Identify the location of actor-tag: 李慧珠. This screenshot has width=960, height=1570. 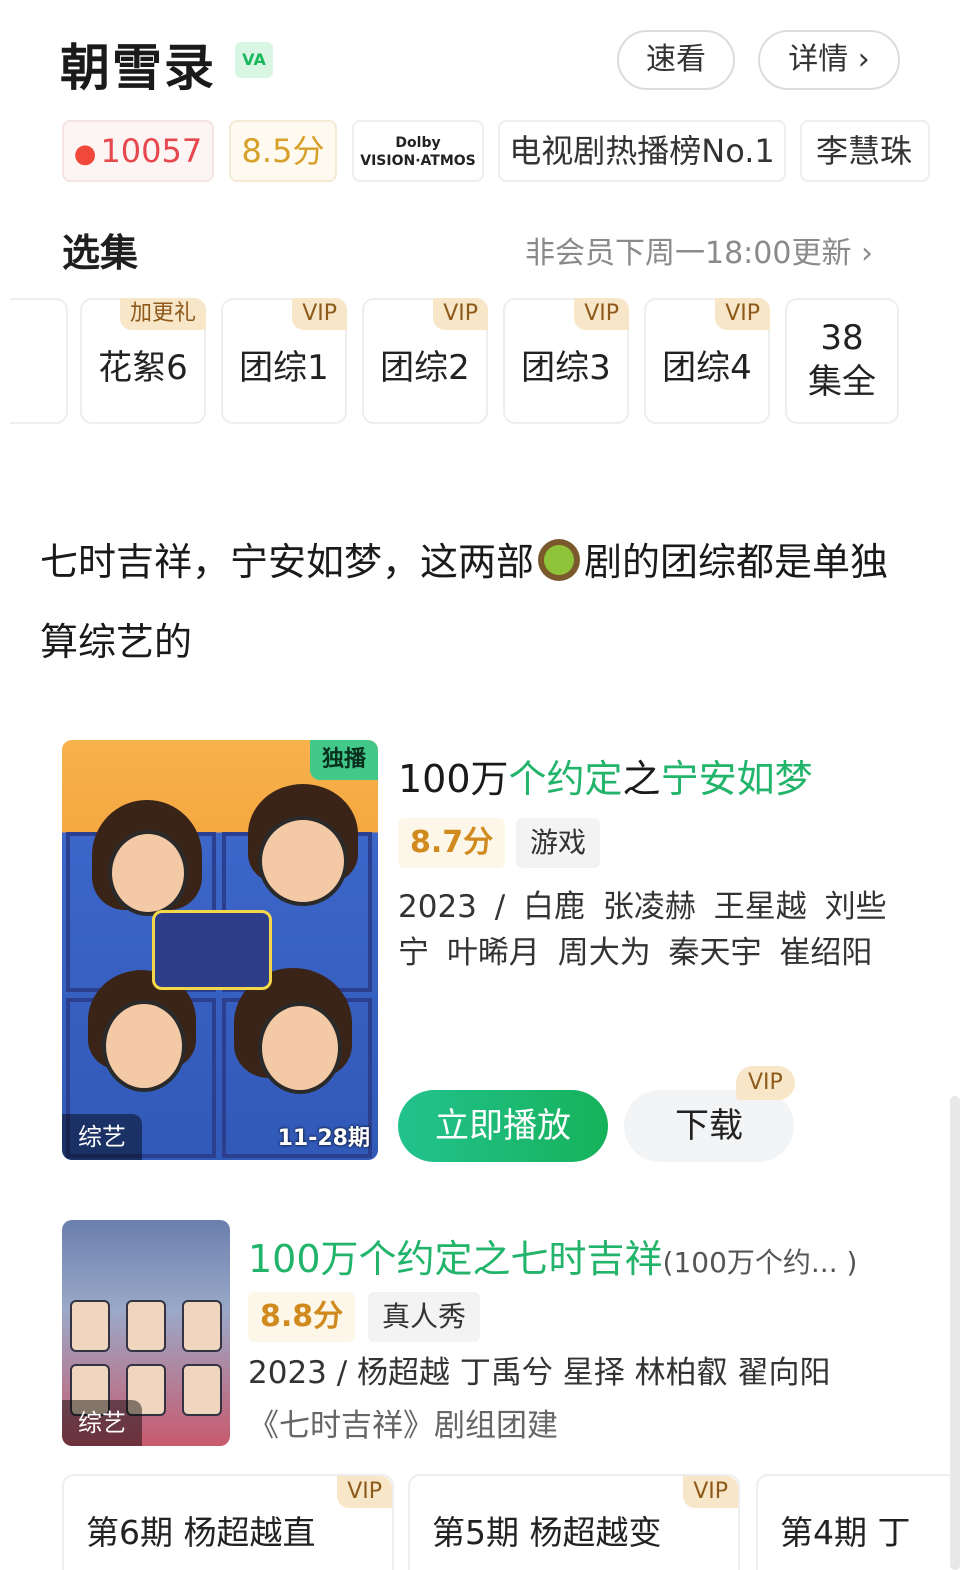
(865, 151).